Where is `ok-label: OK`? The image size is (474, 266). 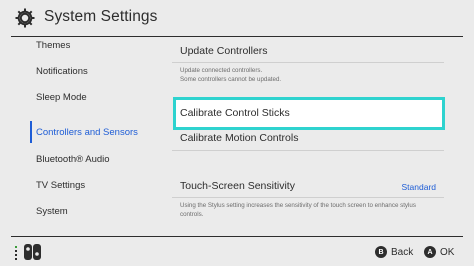
ok-label: OK is located at coordinates (447, 252).